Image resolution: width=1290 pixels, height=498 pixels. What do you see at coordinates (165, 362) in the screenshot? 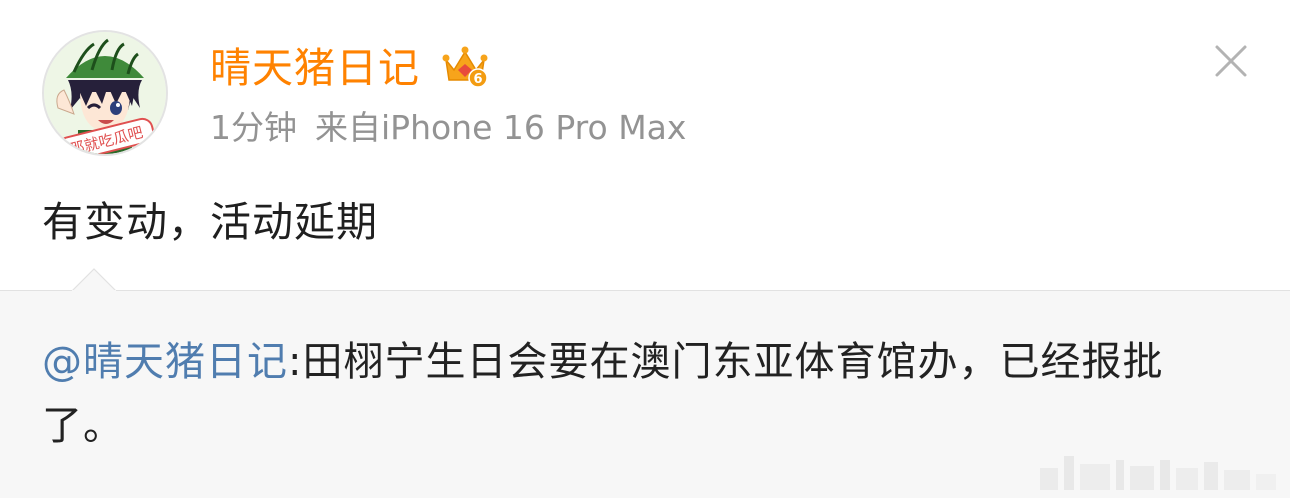
I see `quoted-author-mention: @晴天猪日记` at bounding box center [165, 362].